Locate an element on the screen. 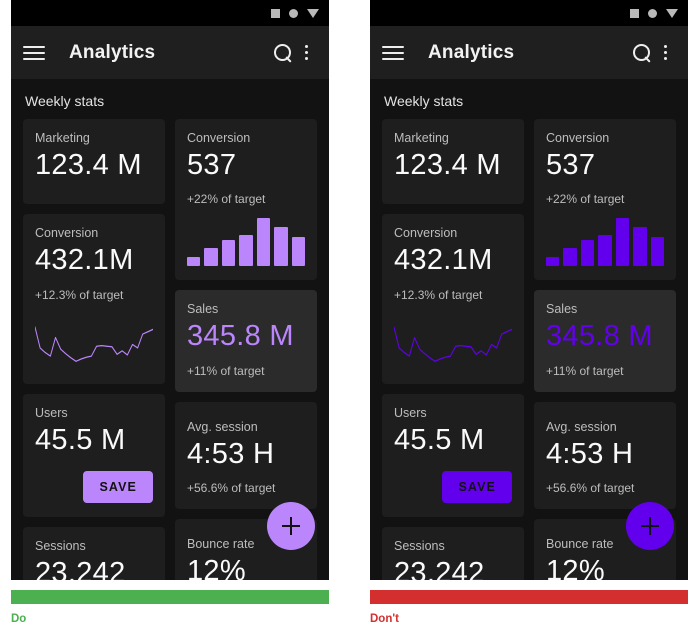 This screenshot has height=640, width=698. card-subtext: +11% of target is located at coordinates (585, 370).